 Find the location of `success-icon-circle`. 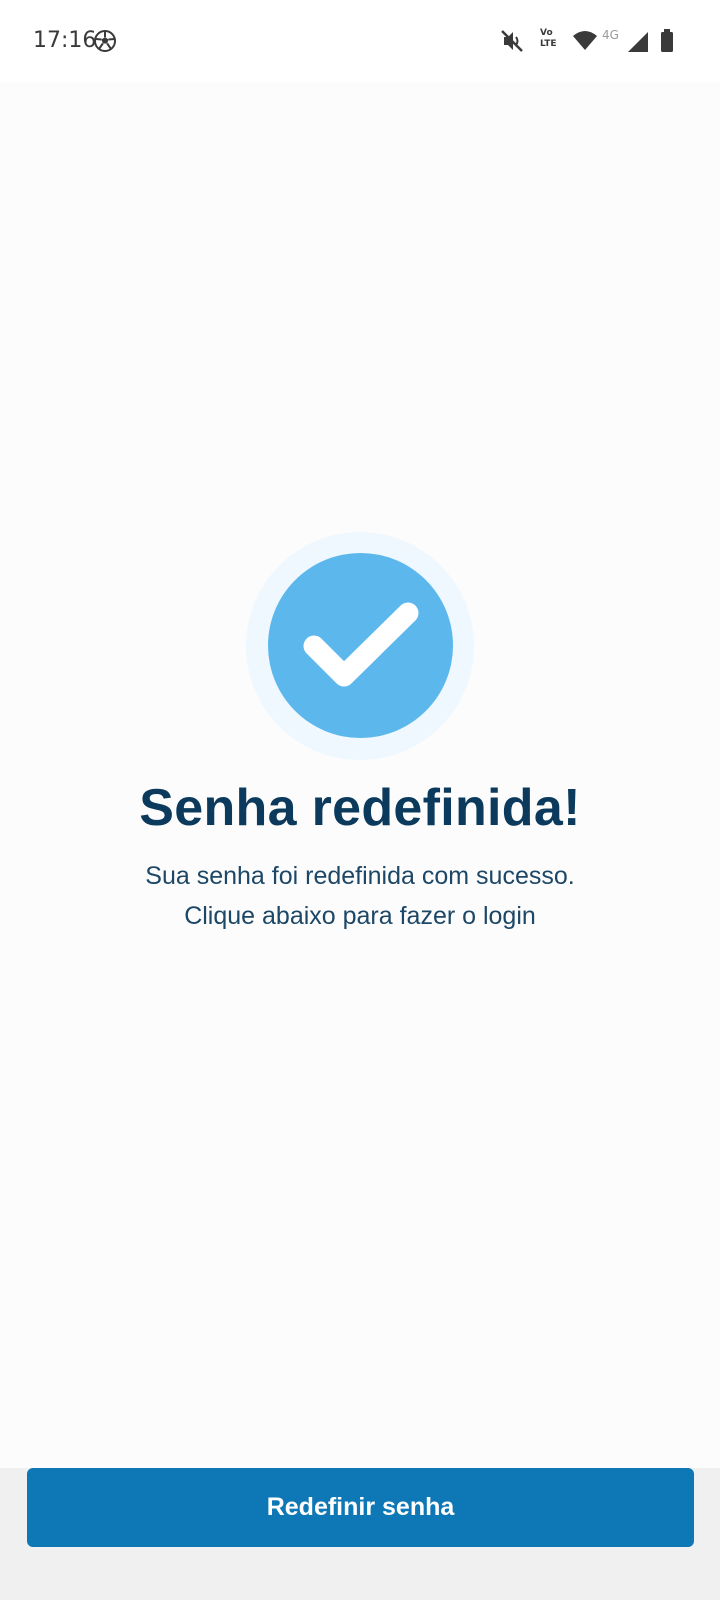

success-icon-circle is located at coordinates (360, 645).